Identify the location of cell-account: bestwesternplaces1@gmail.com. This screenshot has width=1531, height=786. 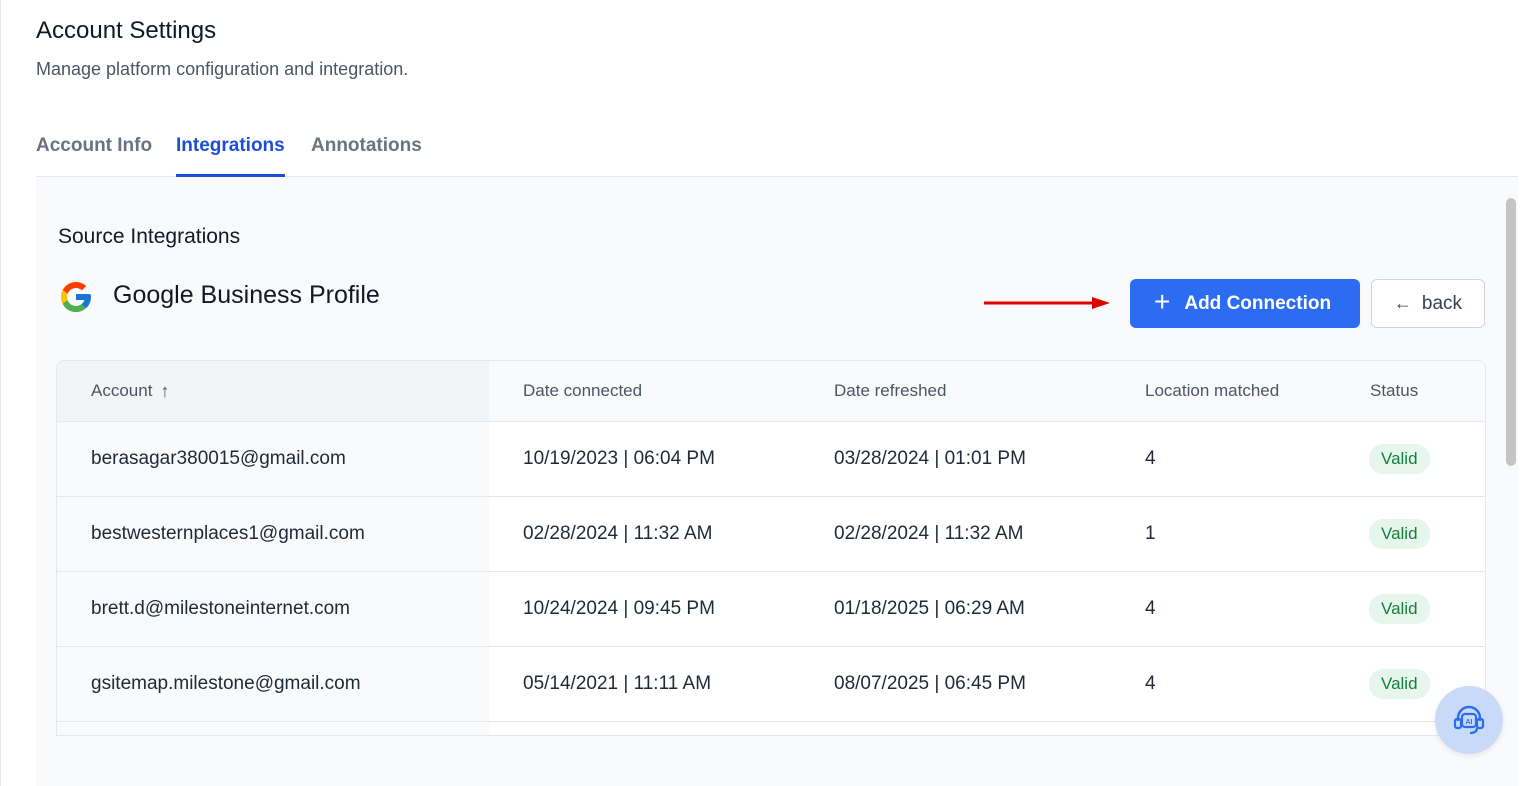
(273, 534).